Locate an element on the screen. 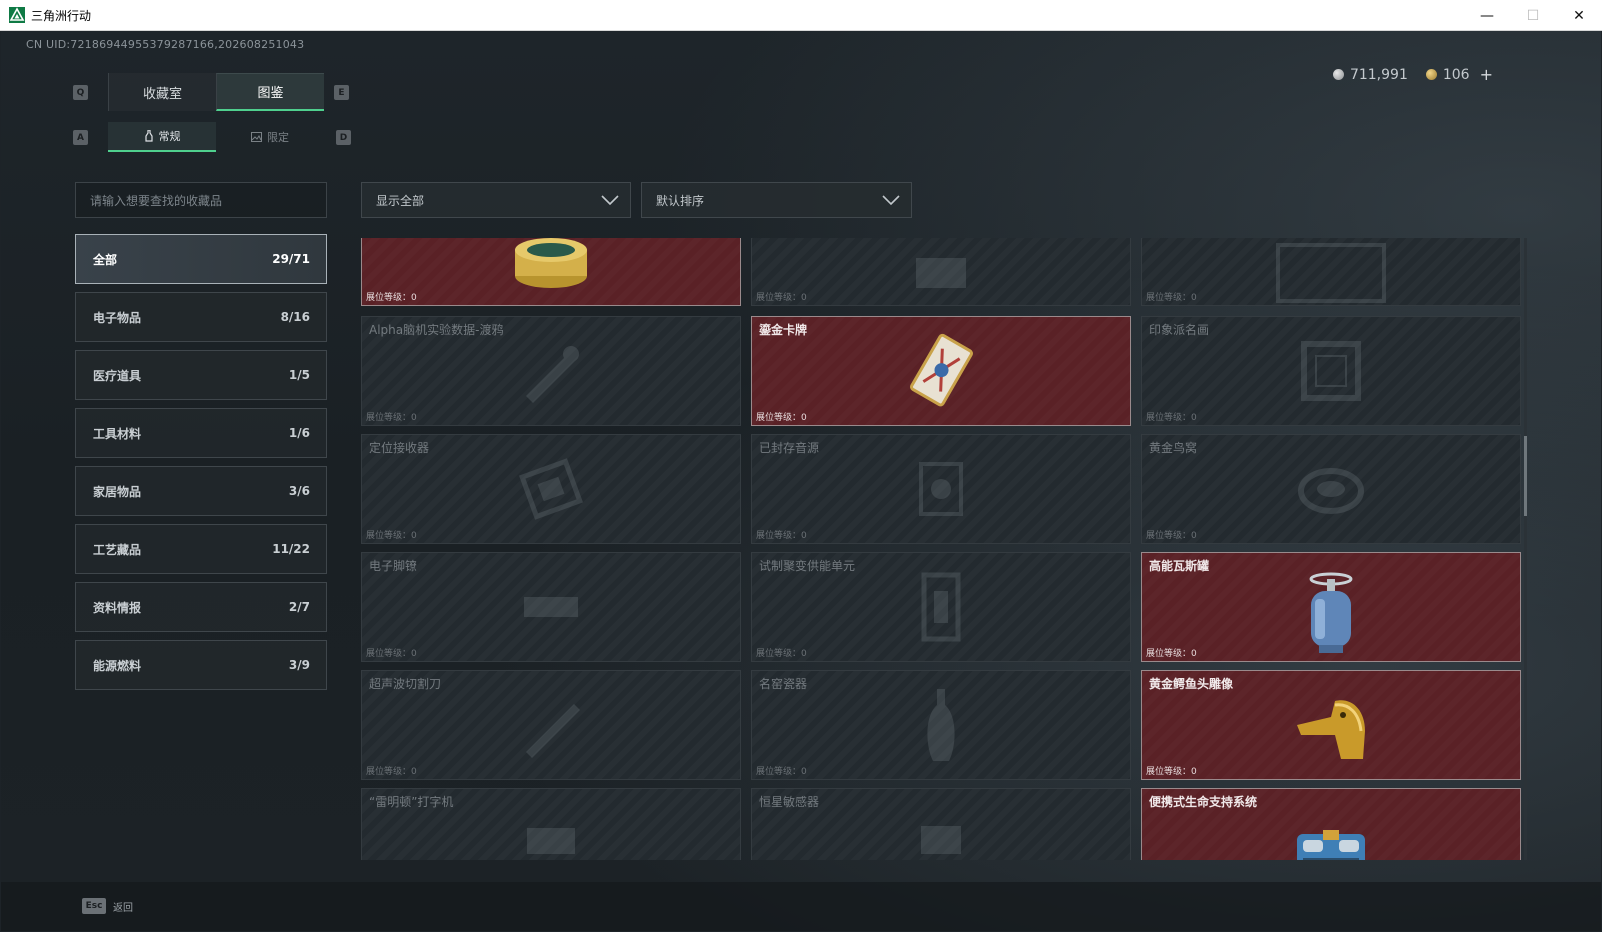  fusion-cell-silhouette-icon is located at coordinates (941, 607).